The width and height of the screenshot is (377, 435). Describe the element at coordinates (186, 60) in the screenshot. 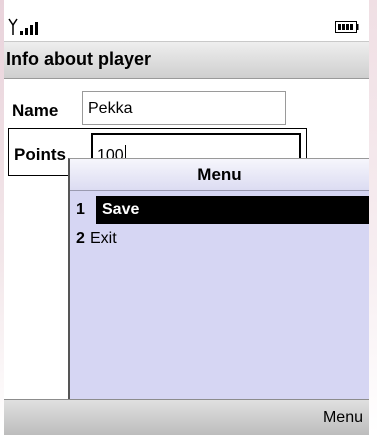

I see `title-bar: Info about player` at that location.